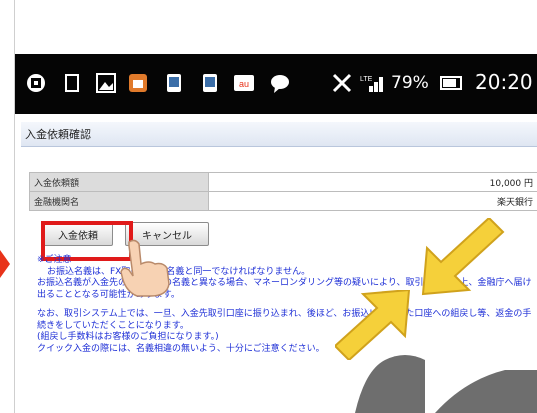 The image size is (537, 413). Describe the element at coordinates (72, 83) in the screenshot. I see `square-icon` at that location.